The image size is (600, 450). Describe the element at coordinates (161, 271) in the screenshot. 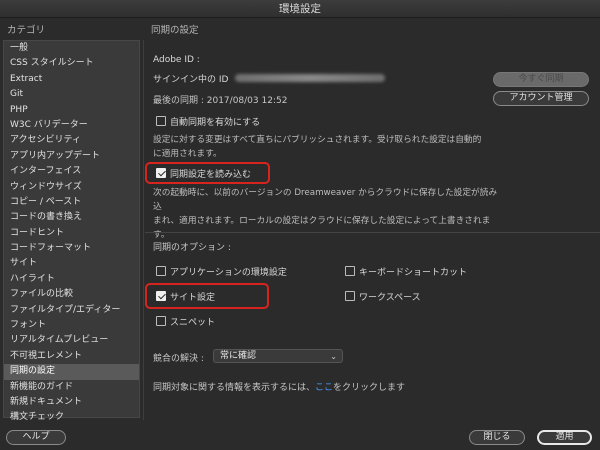

I see `app-prefs-checkbox` at that location.